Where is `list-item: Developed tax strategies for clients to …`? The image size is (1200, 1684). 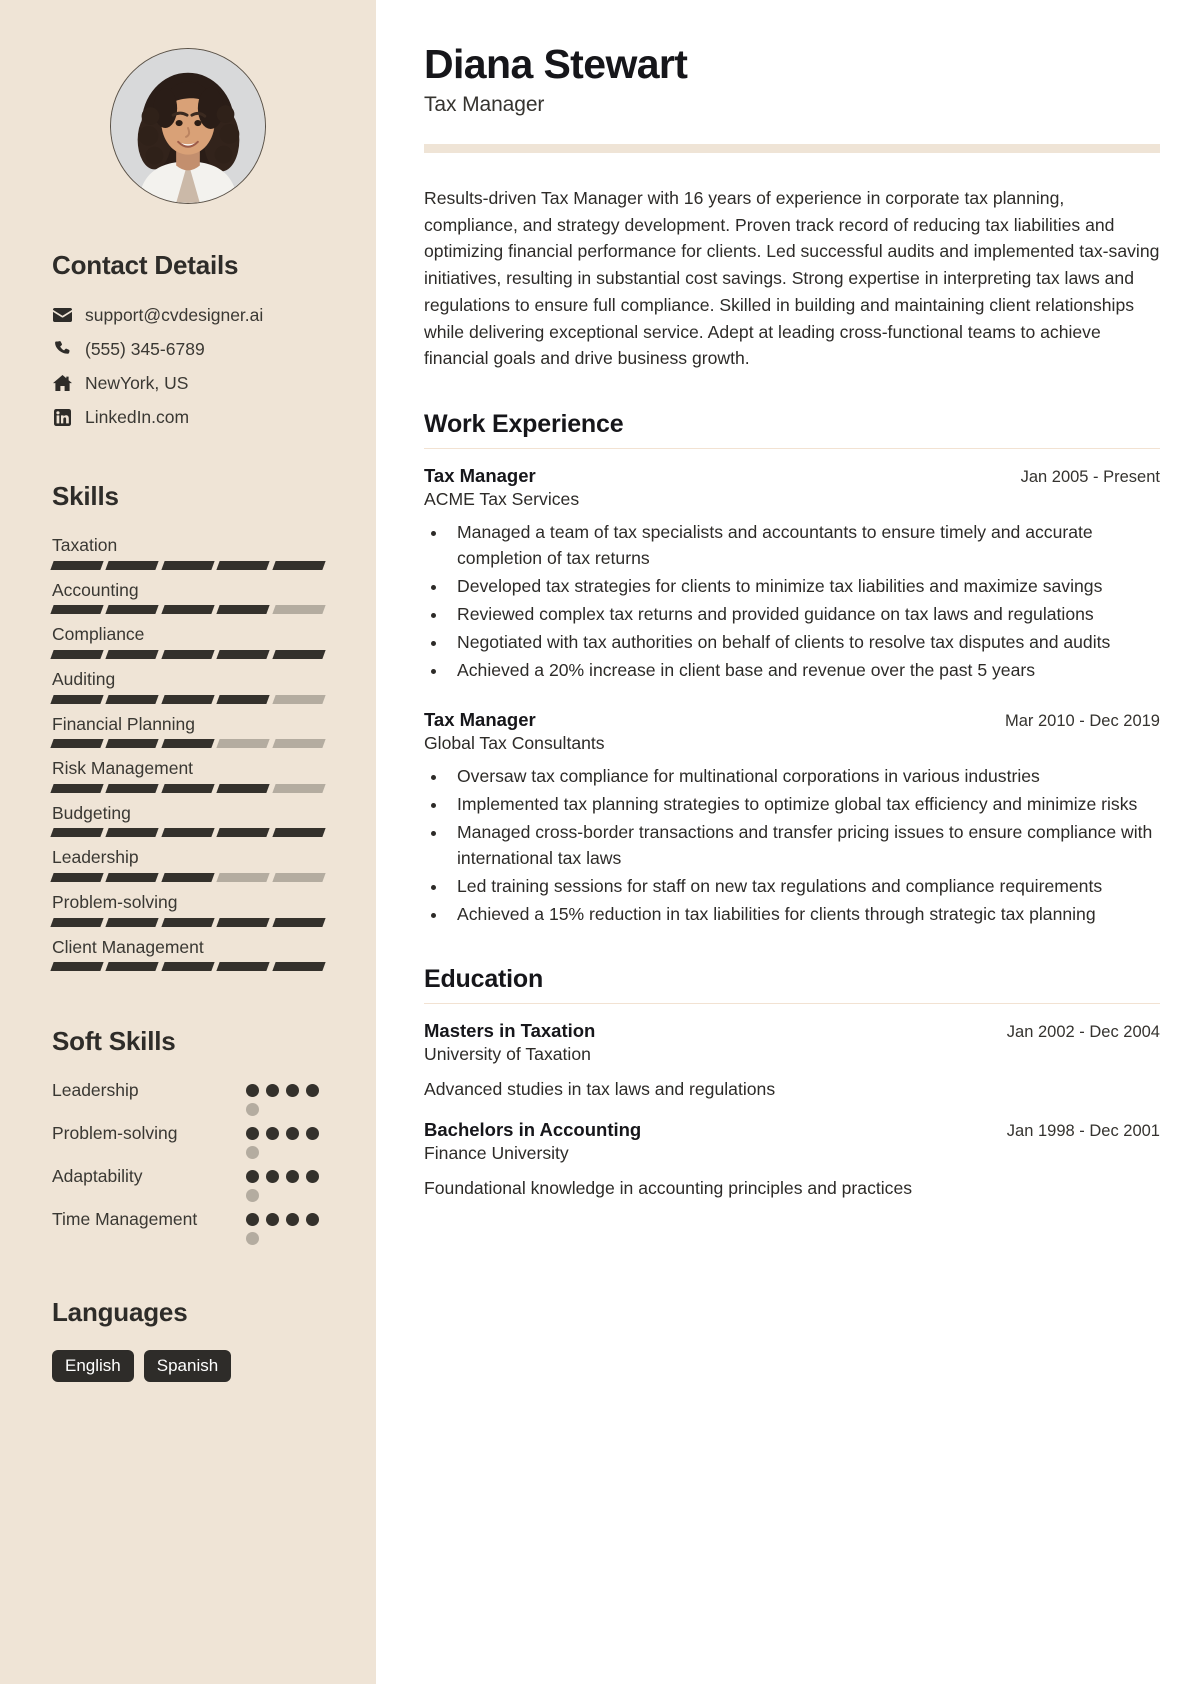 list-item: Developed tax strategies for clients to … is located at coordinates (804, 586).